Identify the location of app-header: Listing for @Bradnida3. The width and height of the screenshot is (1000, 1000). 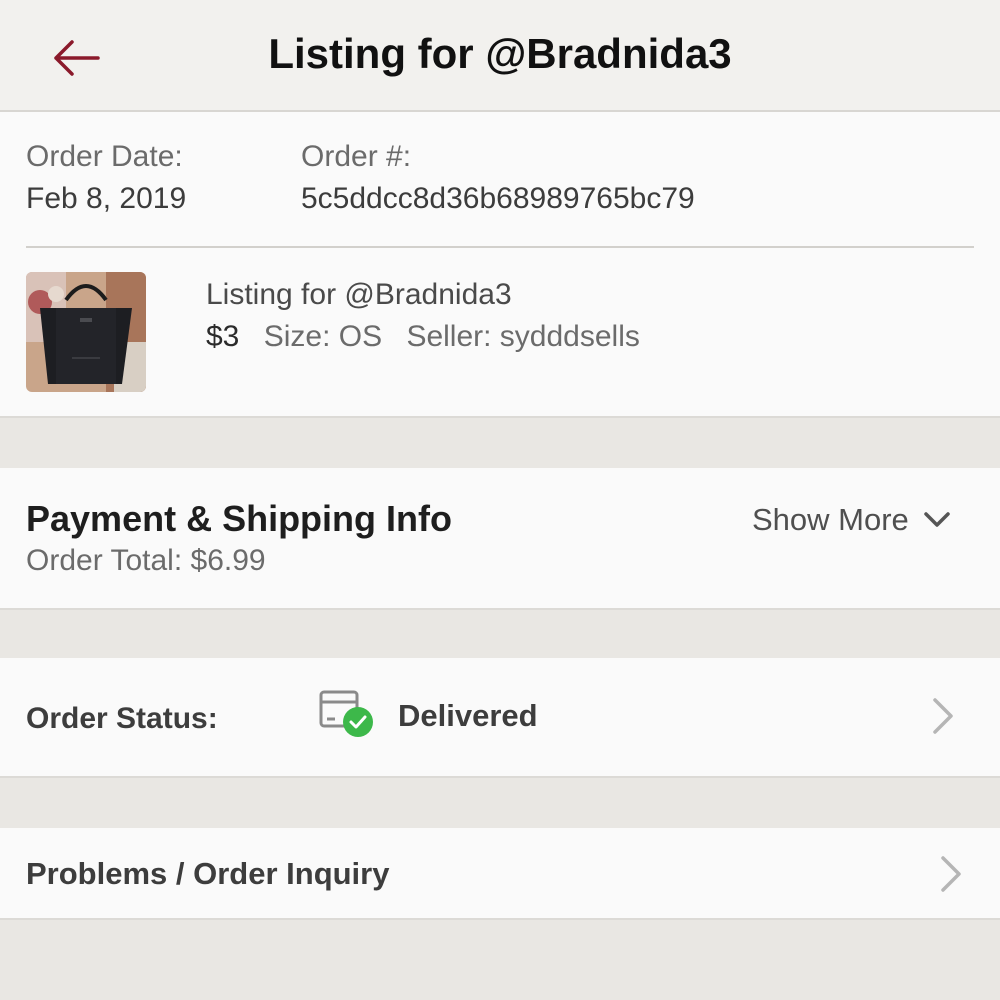
(500, 56).